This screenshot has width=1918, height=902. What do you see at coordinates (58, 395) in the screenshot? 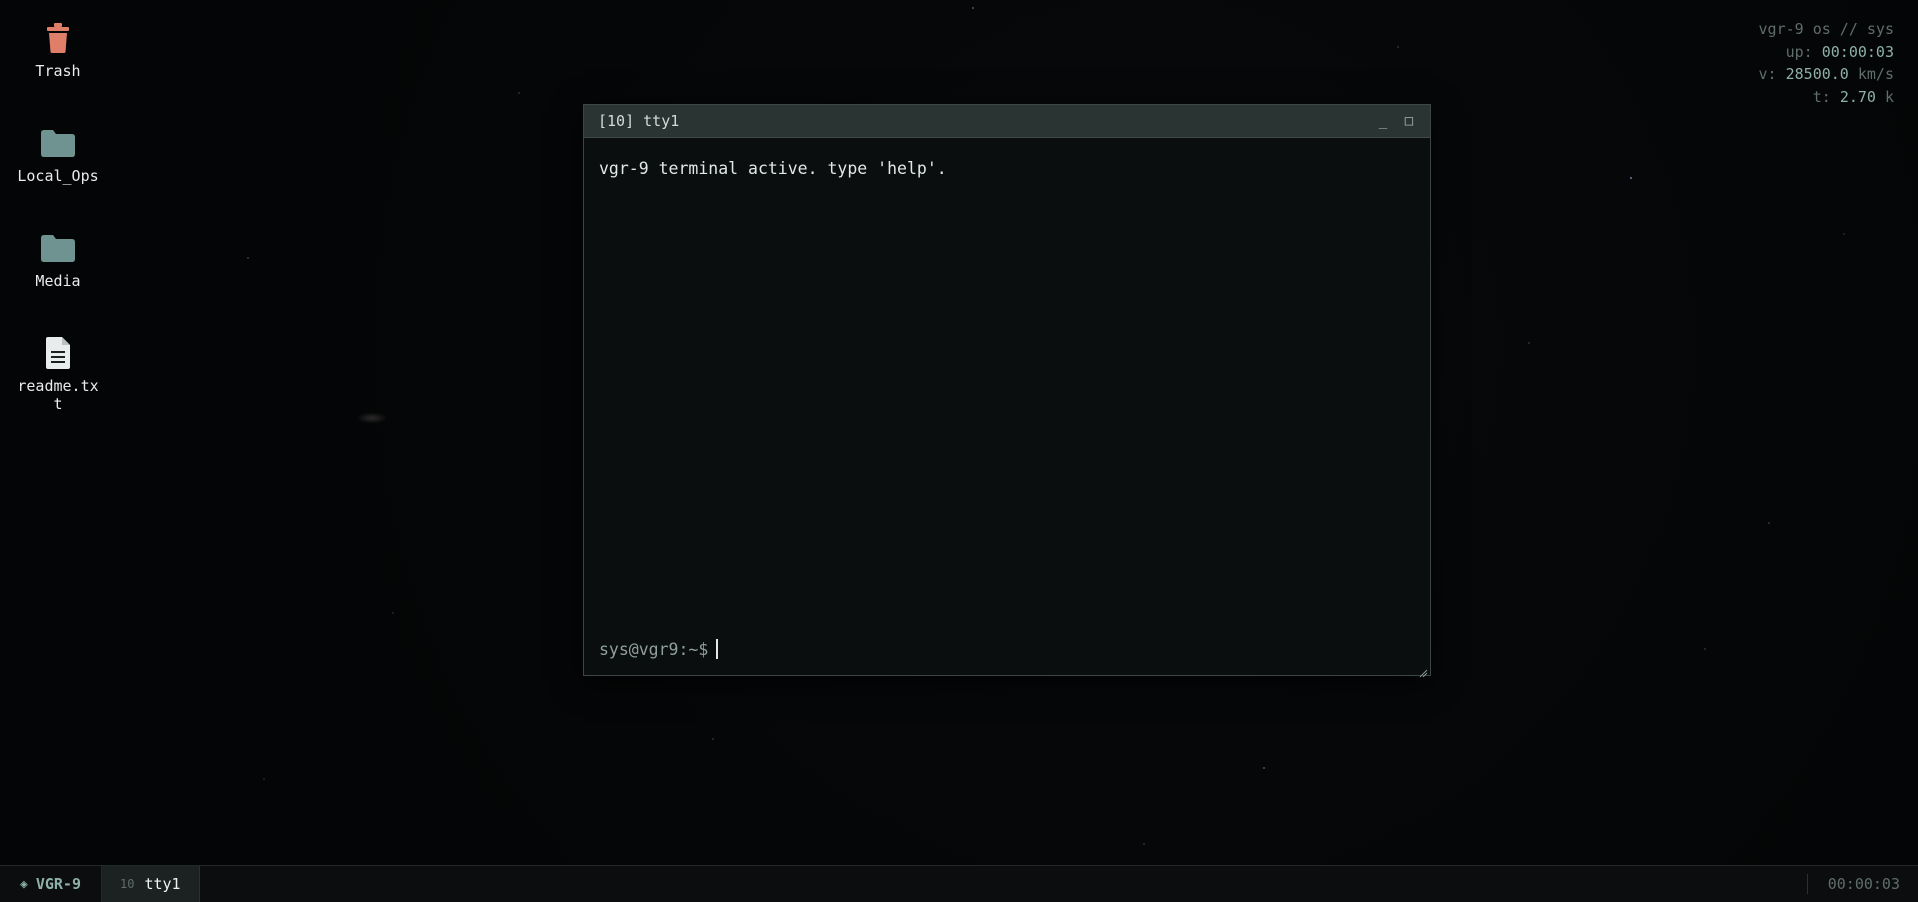
I see `desktop-icon-label: readme.txt` at bounding box center [58, 395].